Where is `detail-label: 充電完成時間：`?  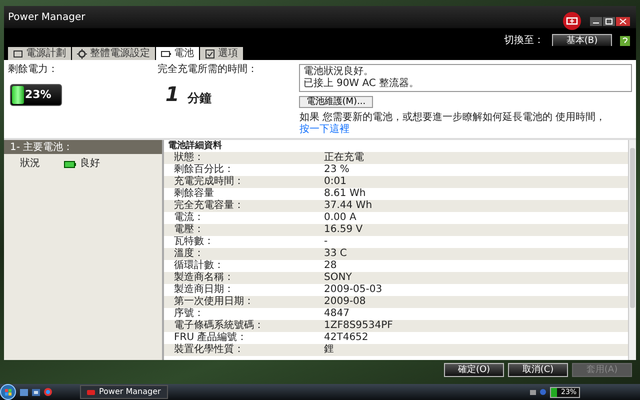
detail-label: 充電完成時間： is located at coordinates (209, 182).